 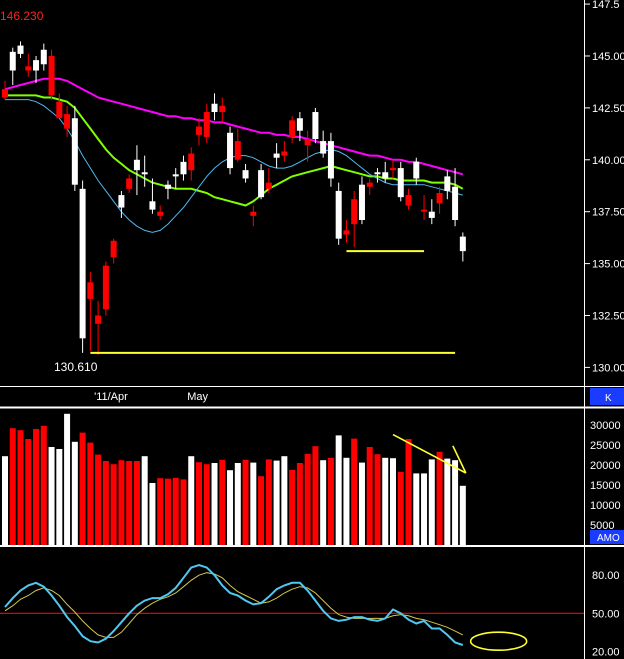 What do you see at coordinates (197, 397) in the screenshot?
I see `date-label: May` at bounding box center [197, 397].